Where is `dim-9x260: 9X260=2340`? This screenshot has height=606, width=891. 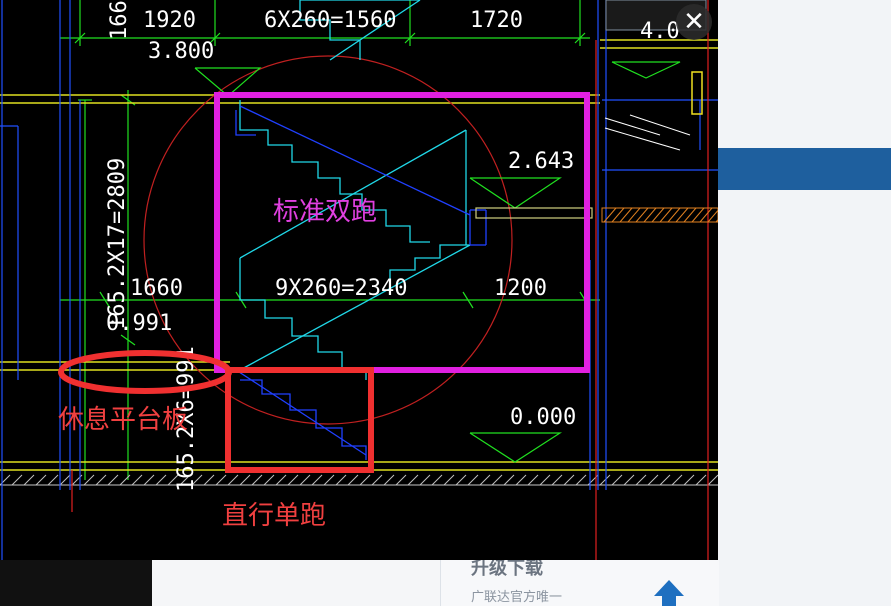
dim-9x260: 9X260=2340 is located at coordinates (341, 288).